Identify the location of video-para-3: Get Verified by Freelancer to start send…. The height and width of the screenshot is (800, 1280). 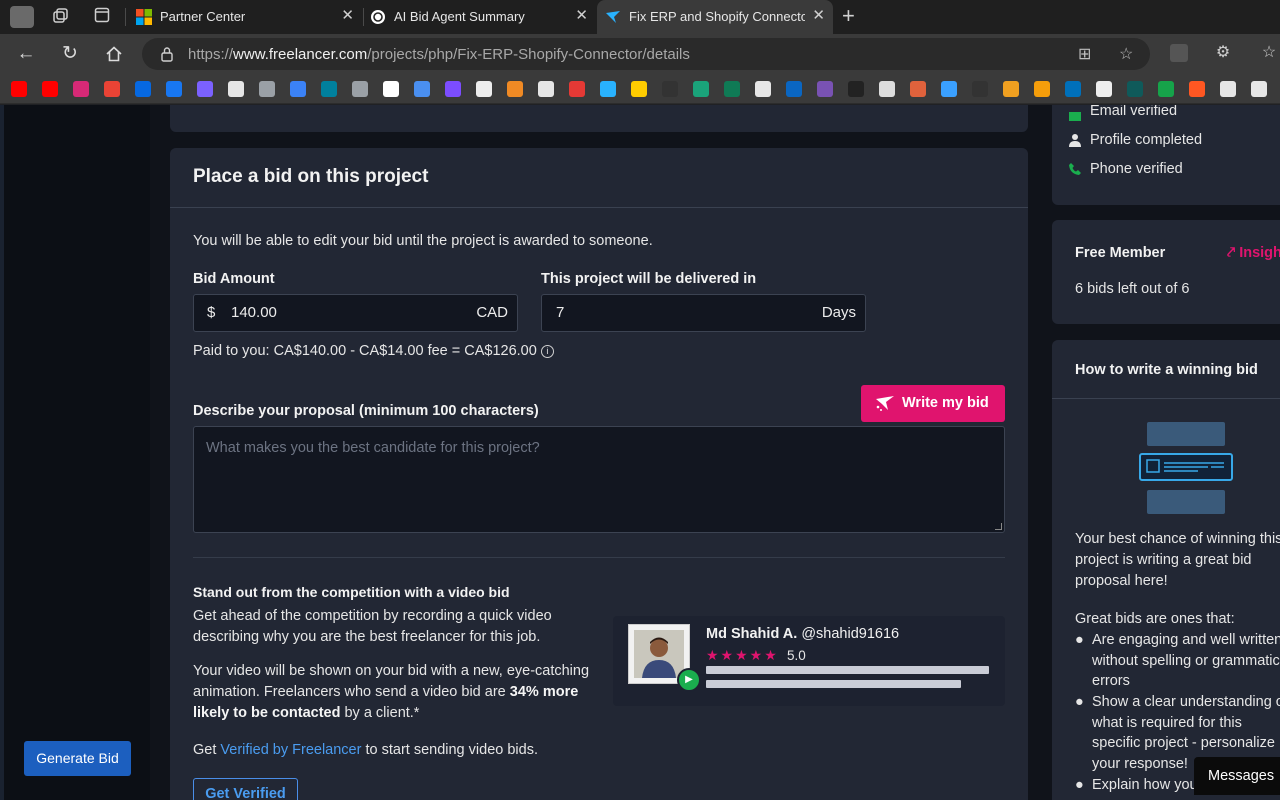
(365, 750).